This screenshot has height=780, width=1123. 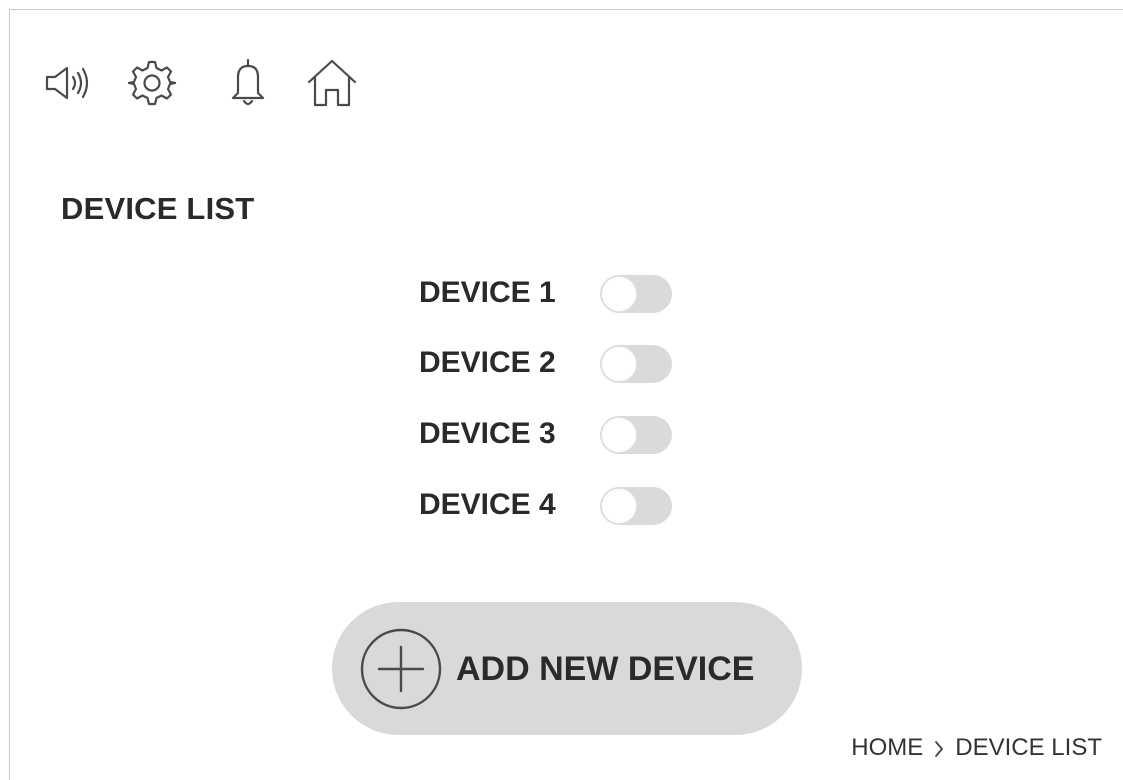 What do you see at coordinates (605, 669) in the screenshot?
I see `add-new-device-label: ADD NEW DEVICE` at bounding box center [605, 669].